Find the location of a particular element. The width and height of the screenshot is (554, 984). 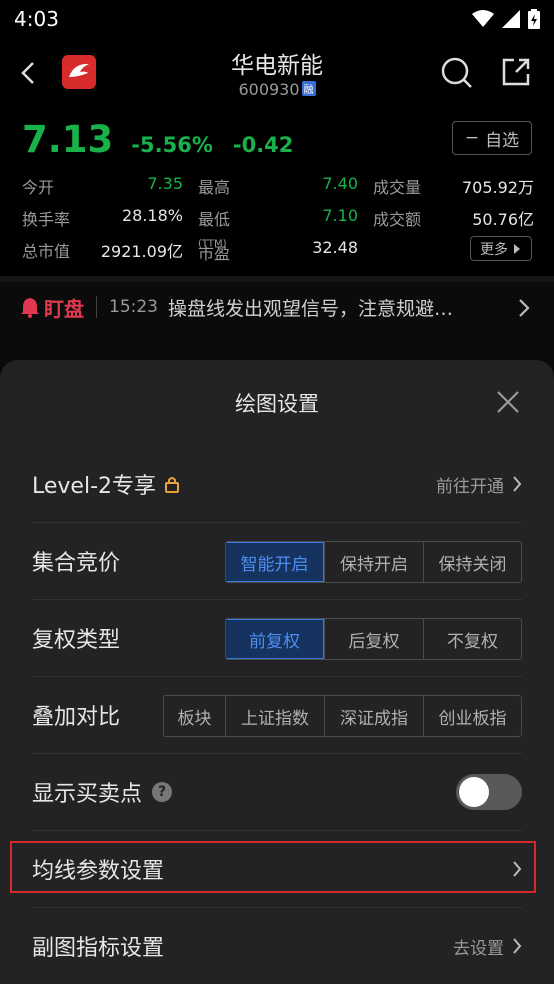

watchlist-label: 自选 is located at coordinates (502, 140).